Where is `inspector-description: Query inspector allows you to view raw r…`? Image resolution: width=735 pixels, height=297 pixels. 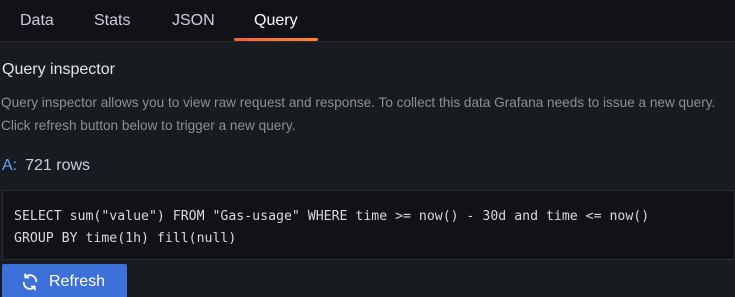
inspector-description: Query inspector allows you to view raw r… is located at coordinates (358, 114).